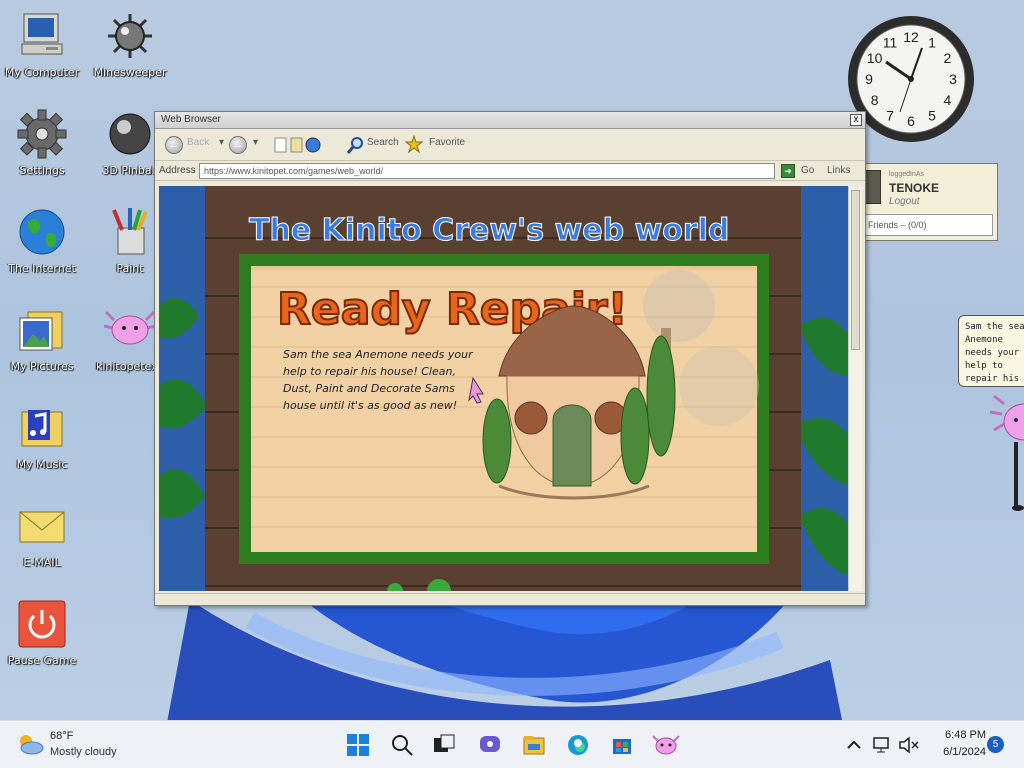  Describe the element at coordinates (177, 170) in the screenshot. I see `address-label: Address` at that location.